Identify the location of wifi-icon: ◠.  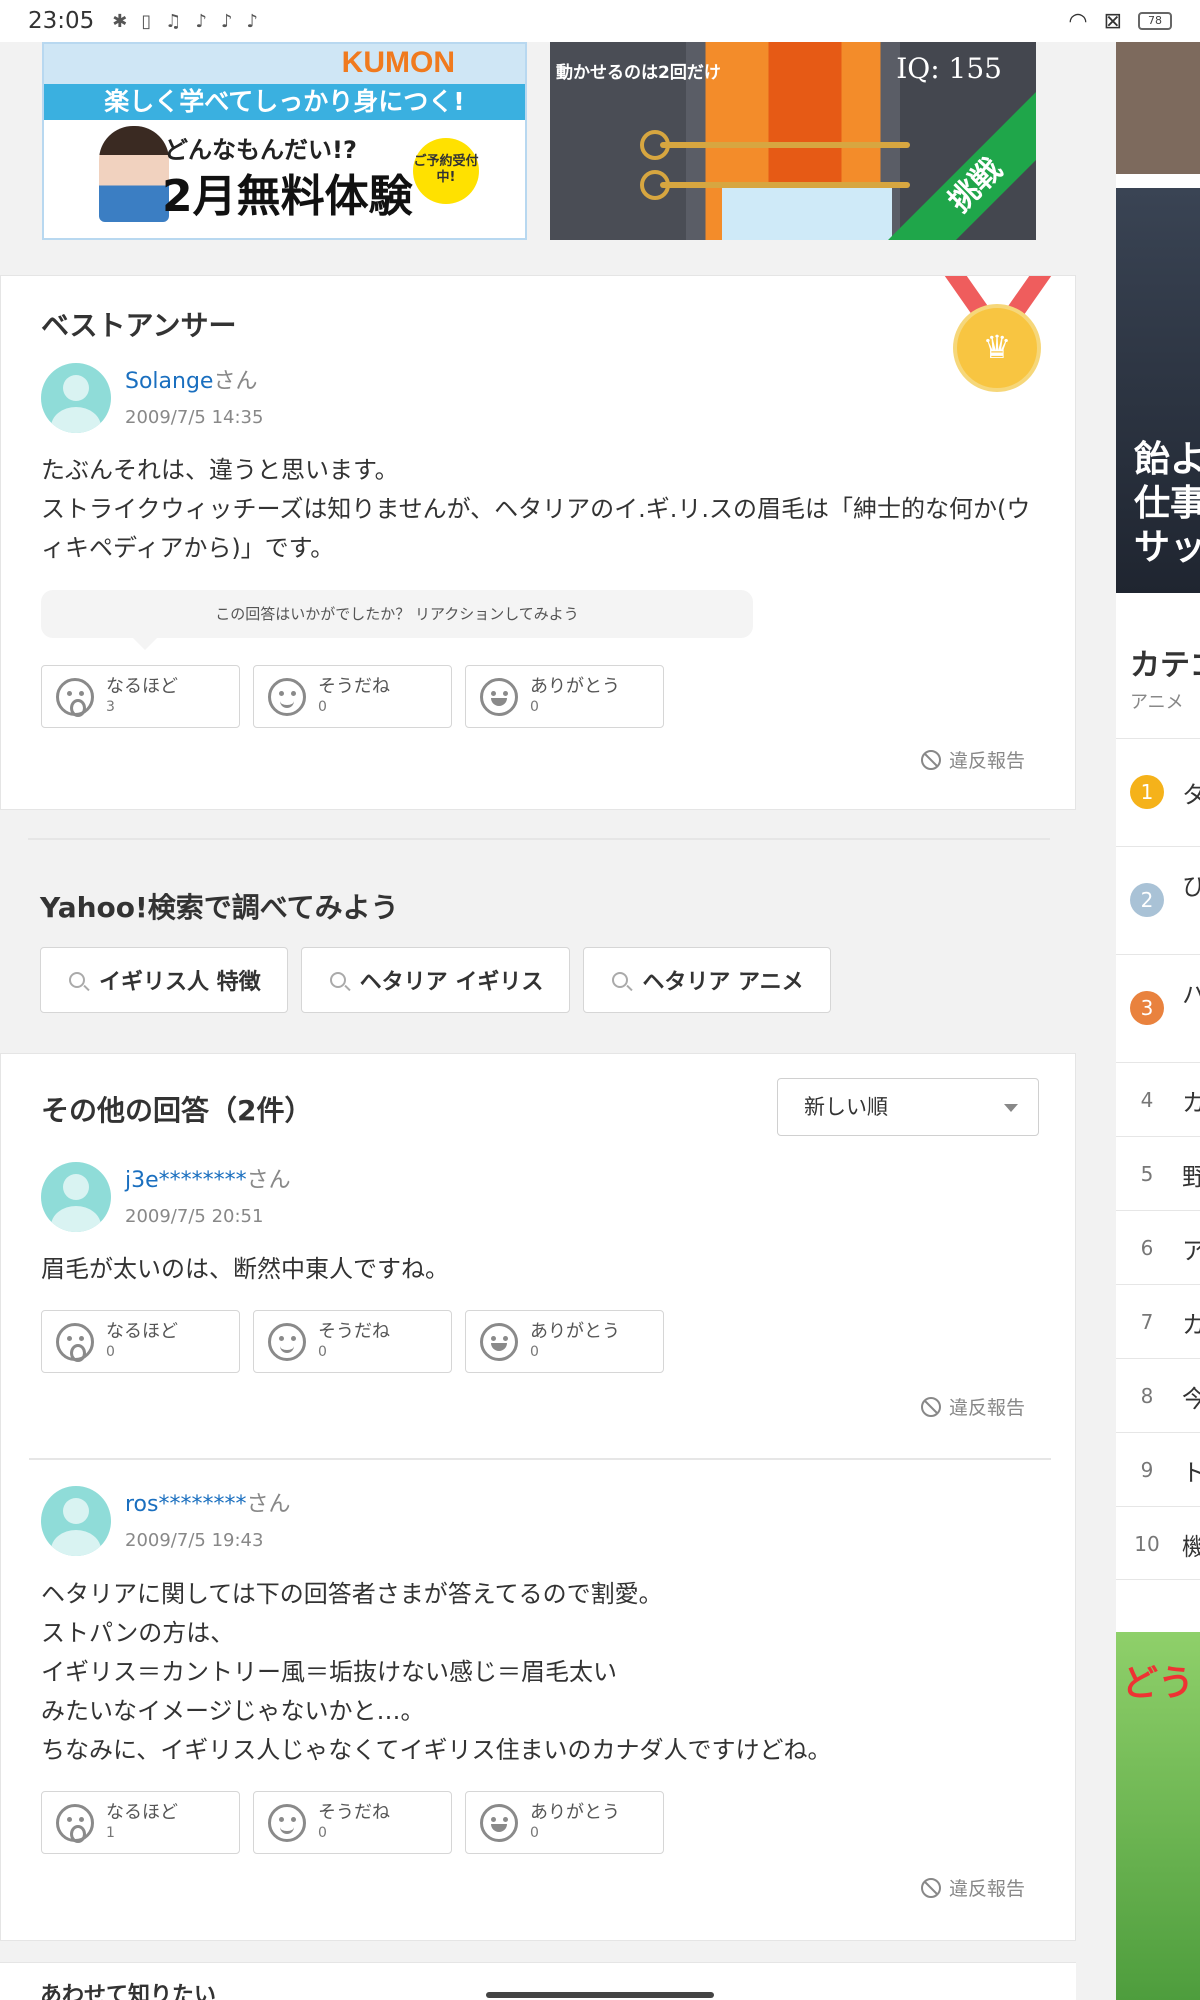
(1078, 21).